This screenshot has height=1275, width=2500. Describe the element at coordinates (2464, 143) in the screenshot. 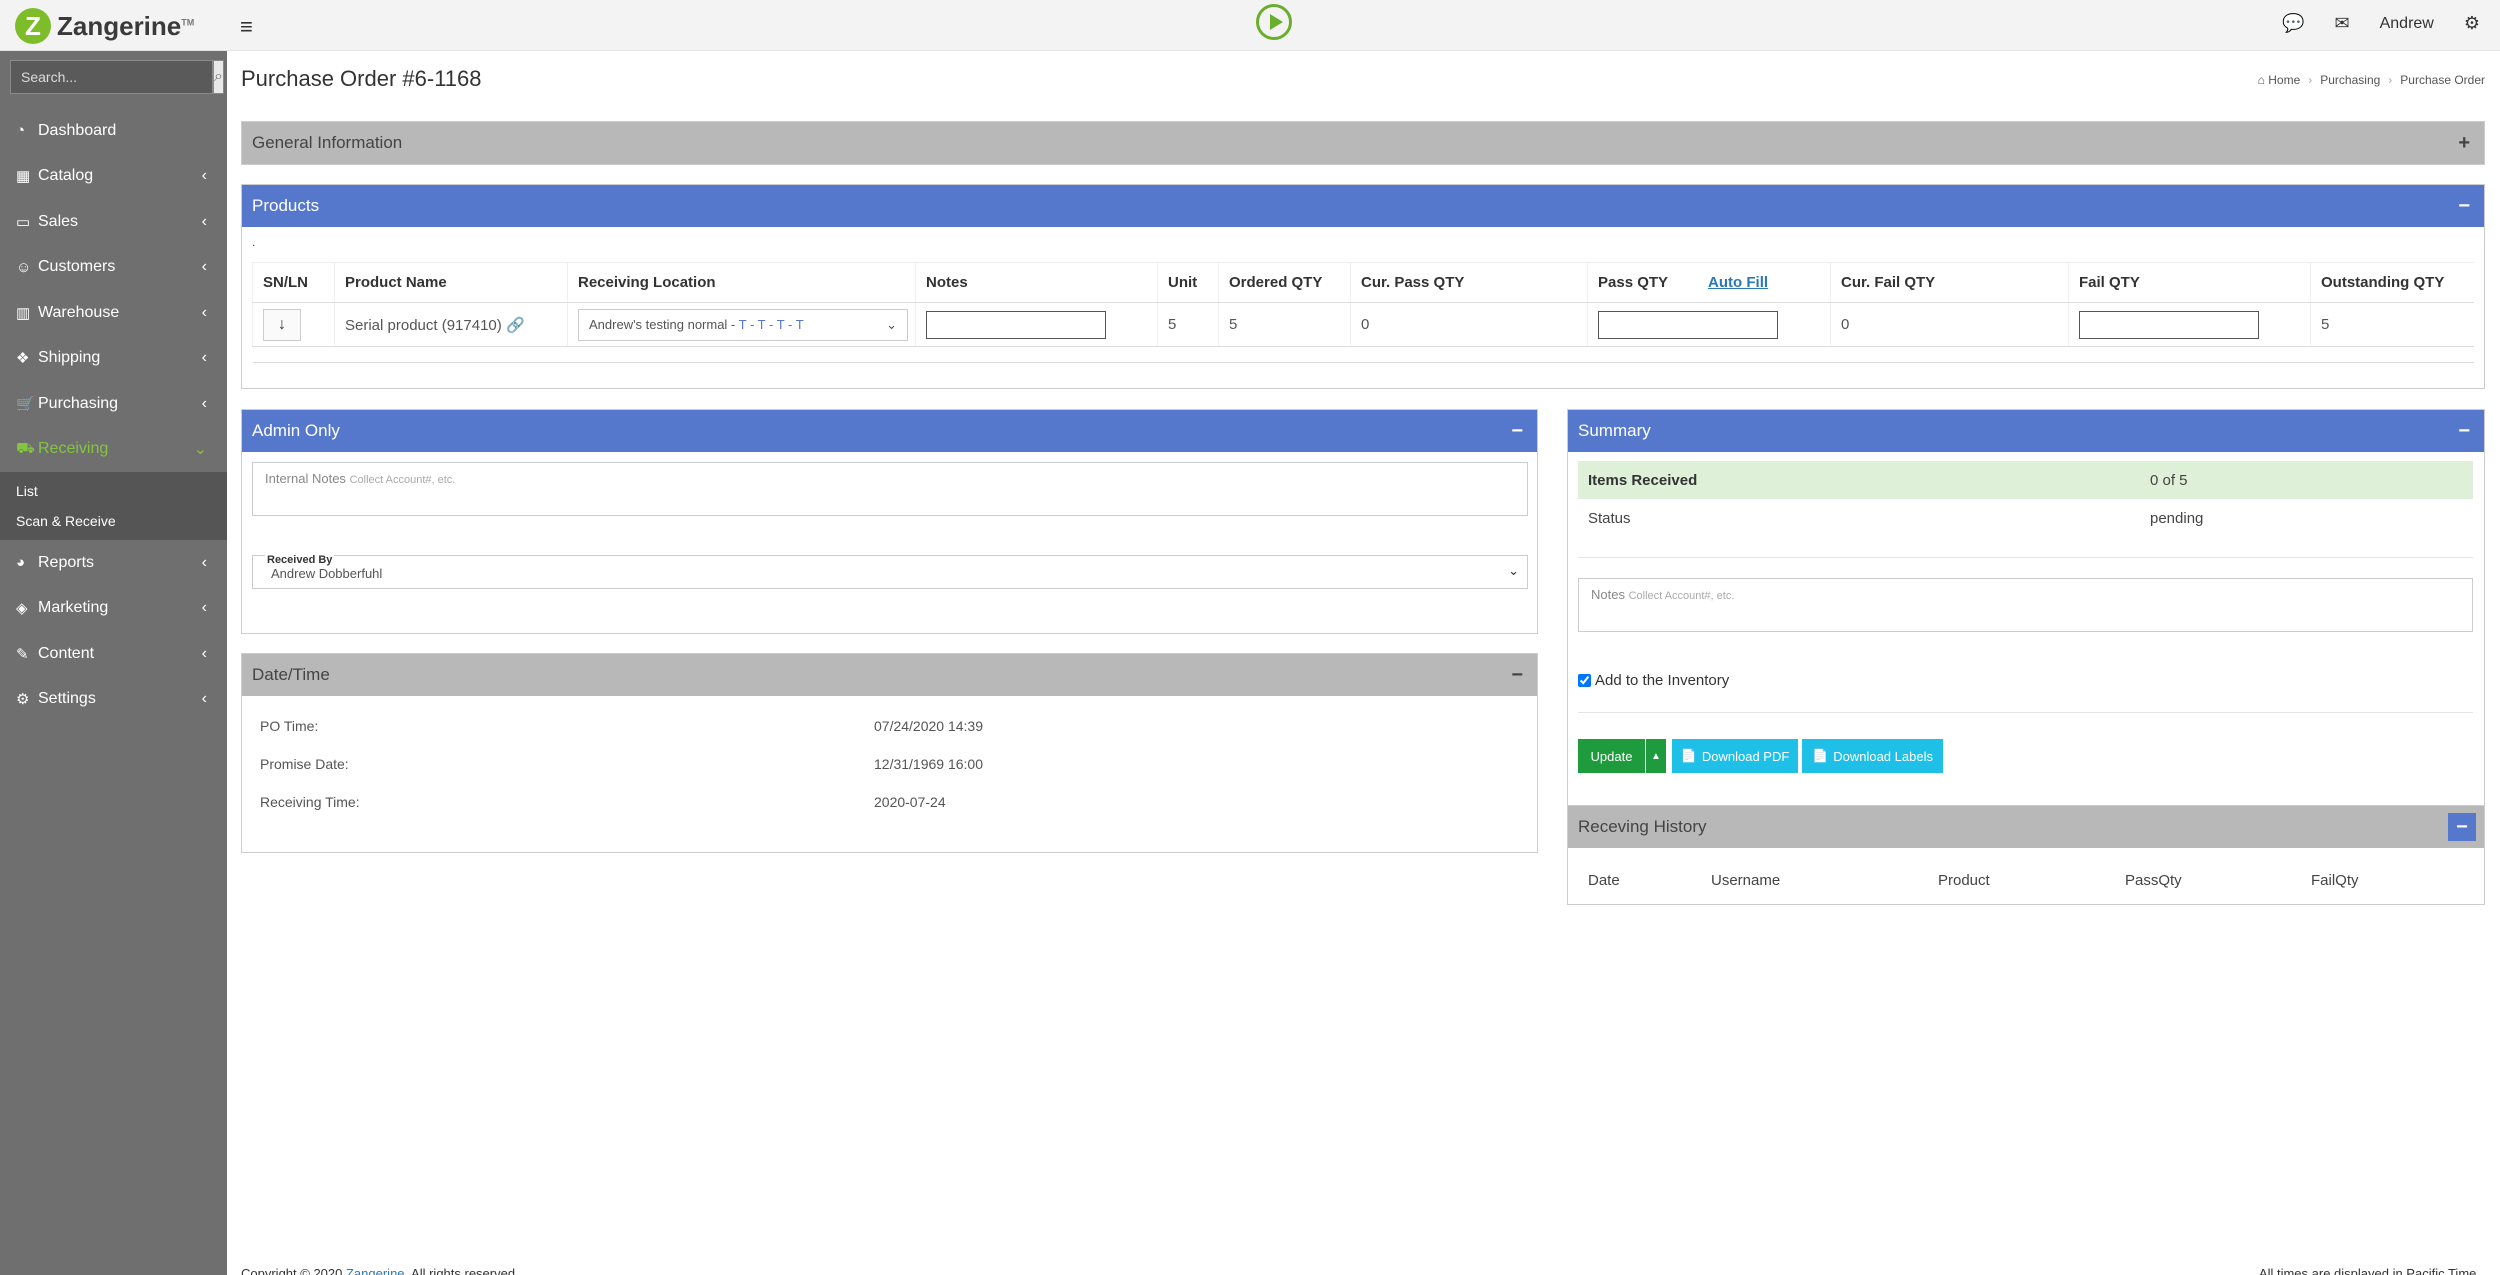

I see `expand-icon: +` at that location.